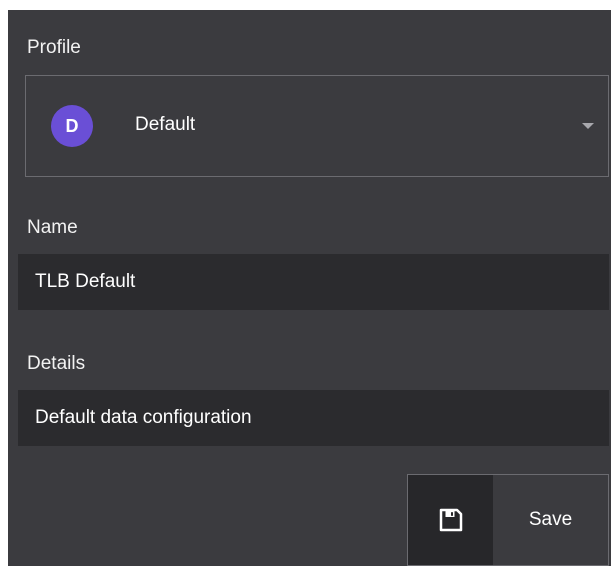 Image resolution: width=611 pixels, height=566 pixels. I want to click on floppy-disk-icon, so click(450, 520).